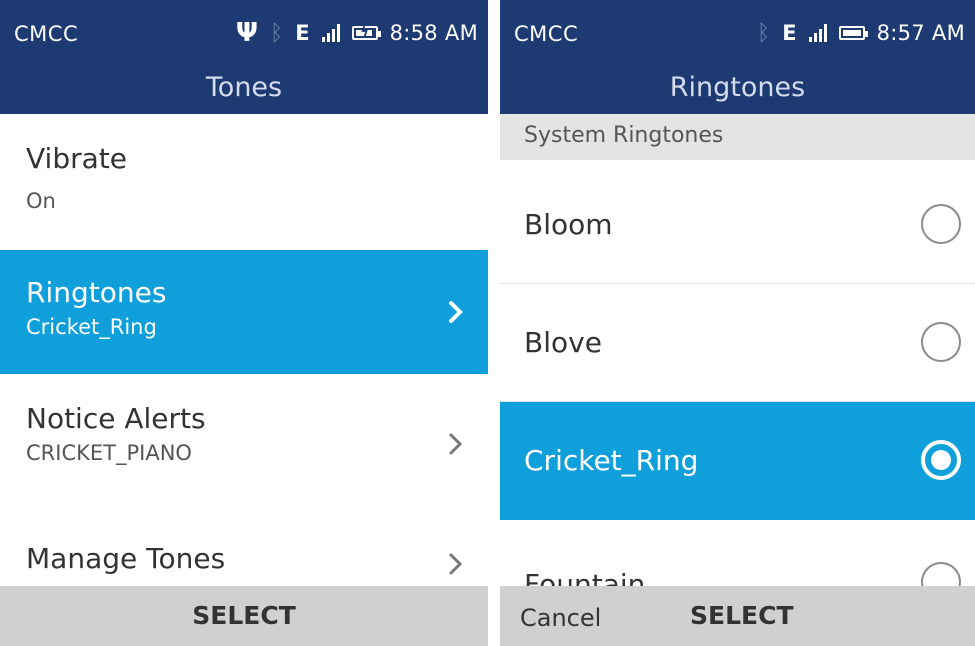  I want to click on clock: 8:58 AM, so click(433, 33).